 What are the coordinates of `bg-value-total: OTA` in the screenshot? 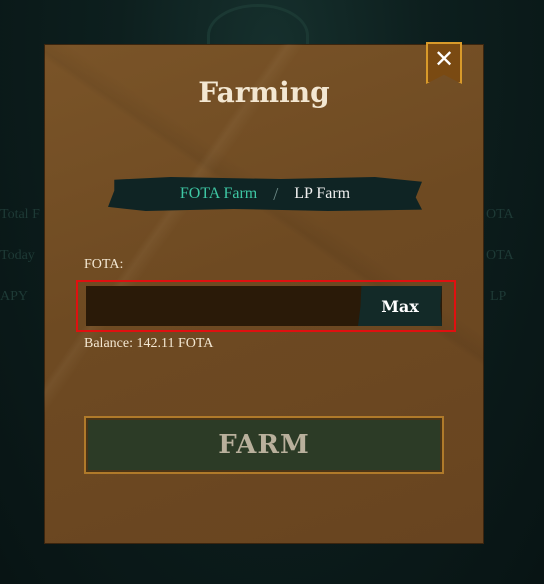 It's located at (500, 214).